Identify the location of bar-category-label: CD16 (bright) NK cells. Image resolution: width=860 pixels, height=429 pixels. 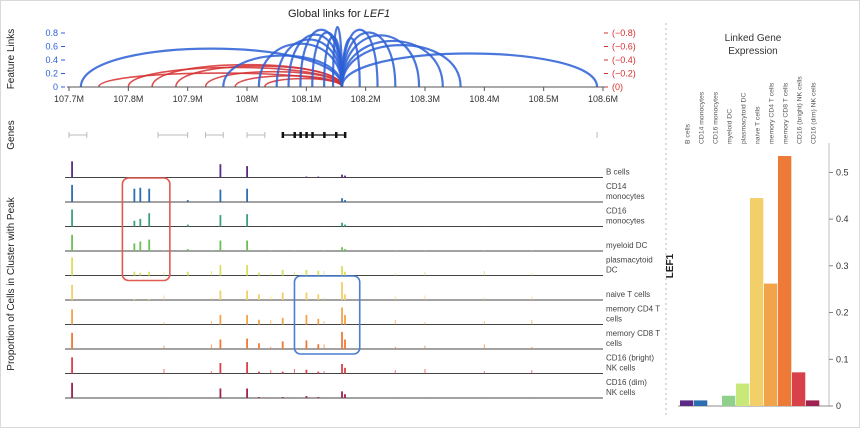
(800, 110).